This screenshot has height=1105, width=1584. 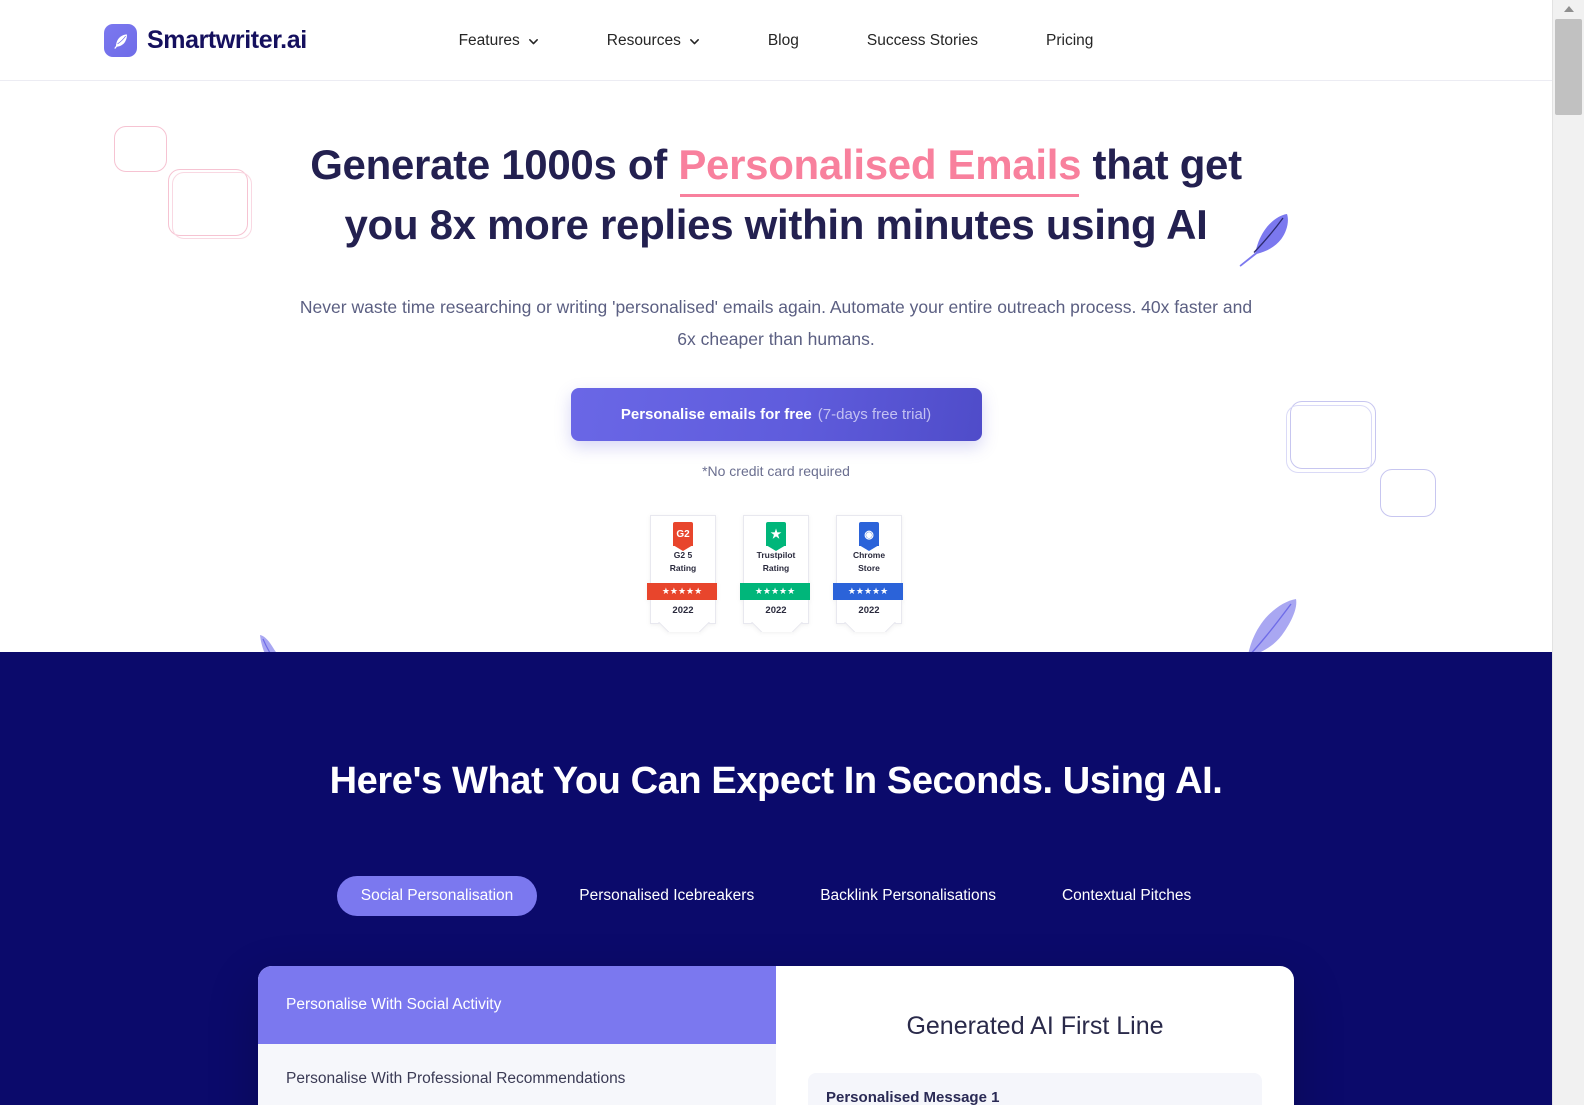 I want to click on nav-item-features: Features, so click(x=499, y=41).